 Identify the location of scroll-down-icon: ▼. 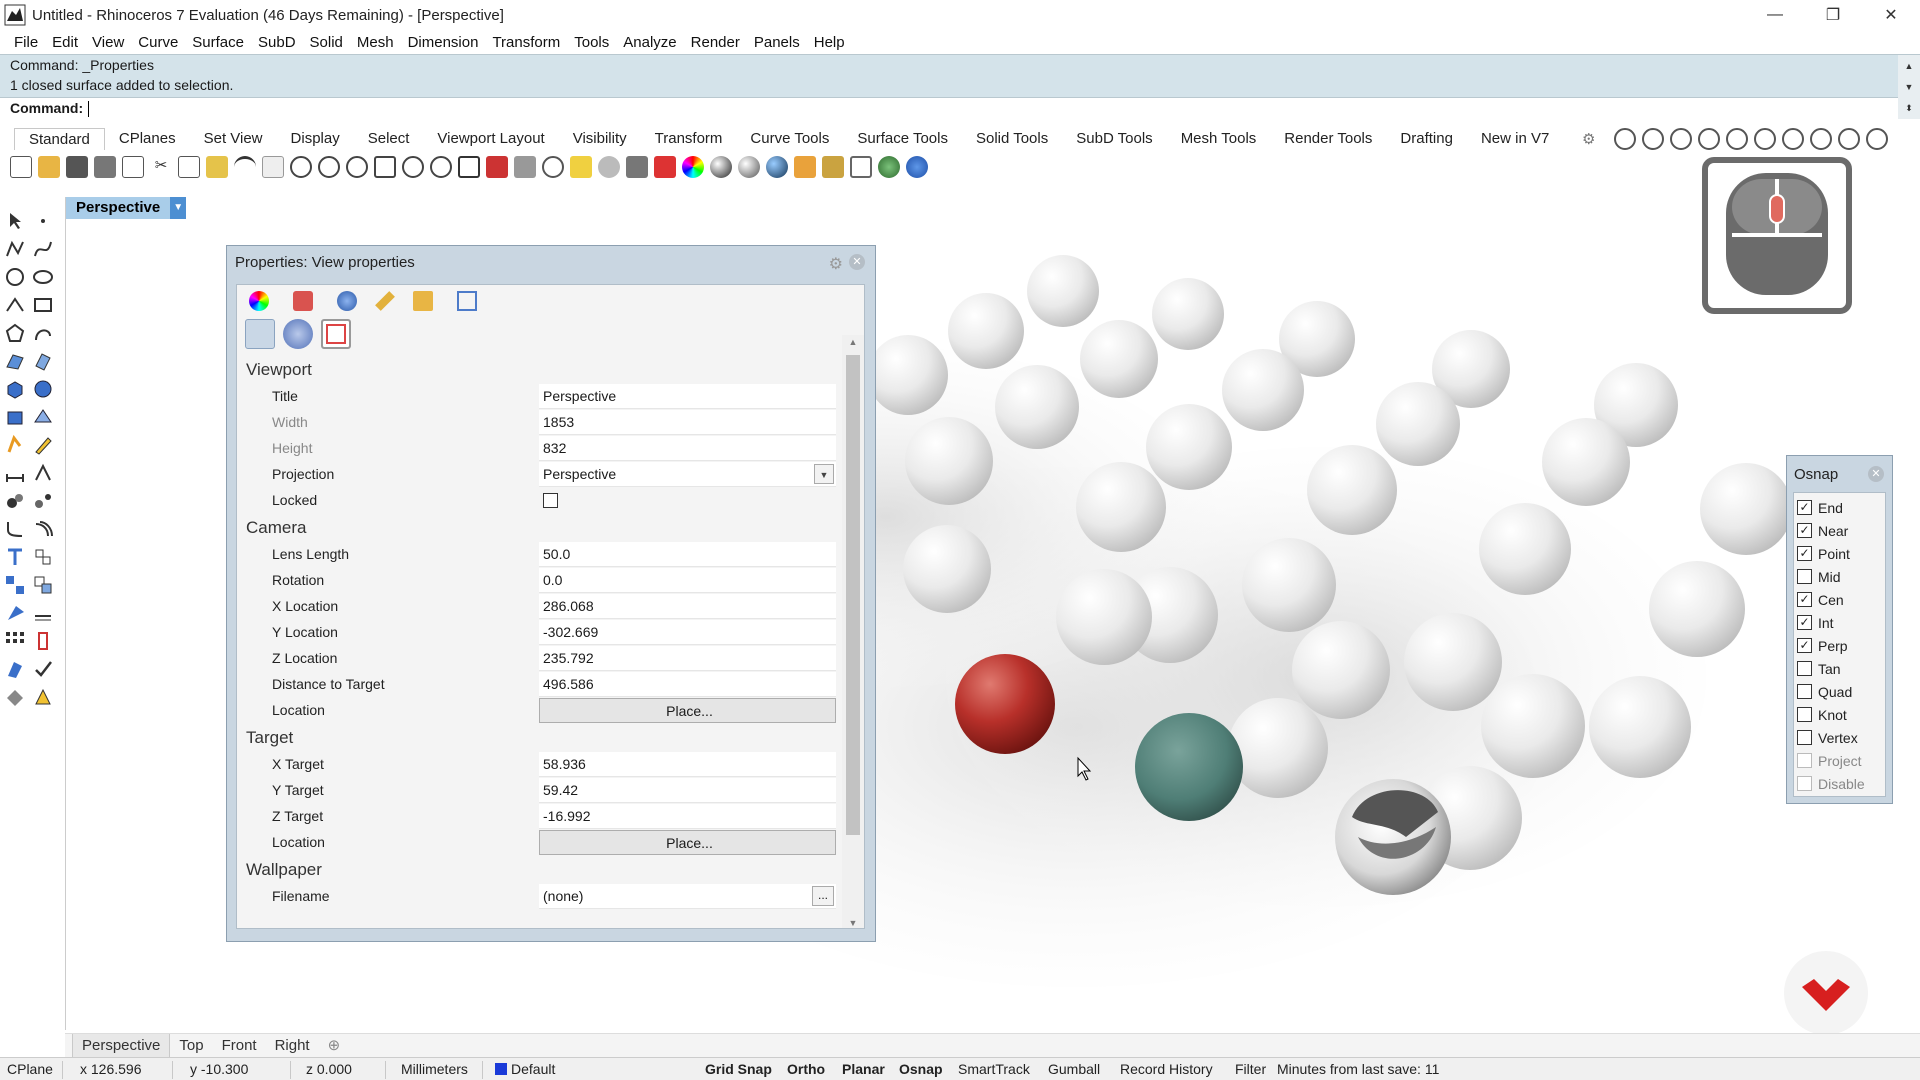
(1909, 87).